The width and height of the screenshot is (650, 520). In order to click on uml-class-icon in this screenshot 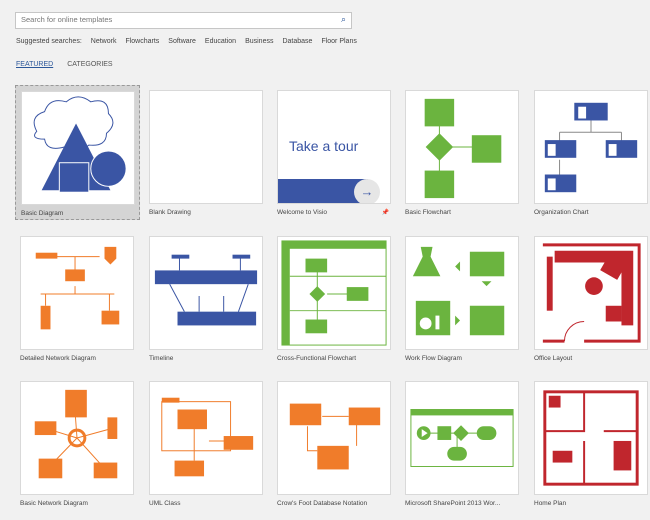, I will do `click(207, 437)`.